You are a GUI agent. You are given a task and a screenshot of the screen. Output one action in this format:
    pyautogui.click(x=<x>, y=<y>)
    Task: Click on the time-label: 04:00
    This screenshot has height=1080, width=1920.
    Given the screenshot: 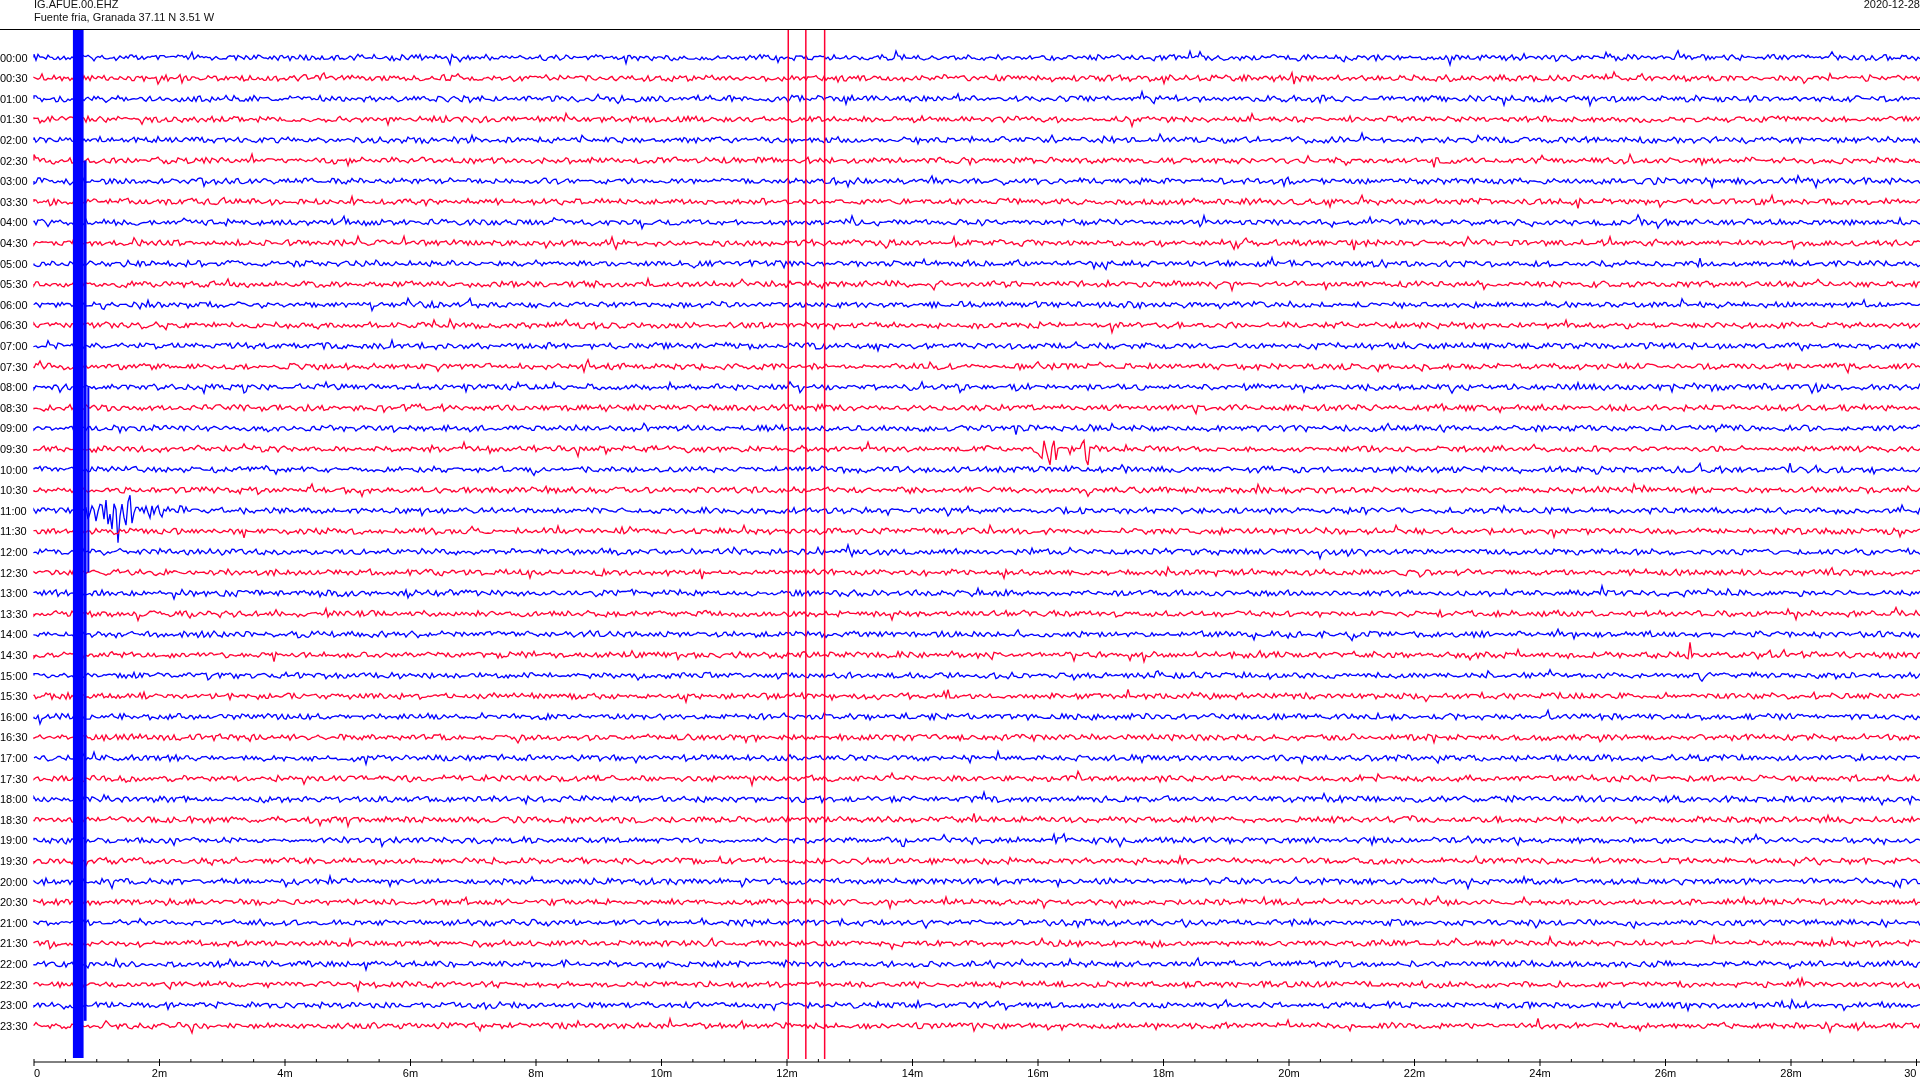 What is the action you would take?
    pyautogui.click(x=14, y=222)
    